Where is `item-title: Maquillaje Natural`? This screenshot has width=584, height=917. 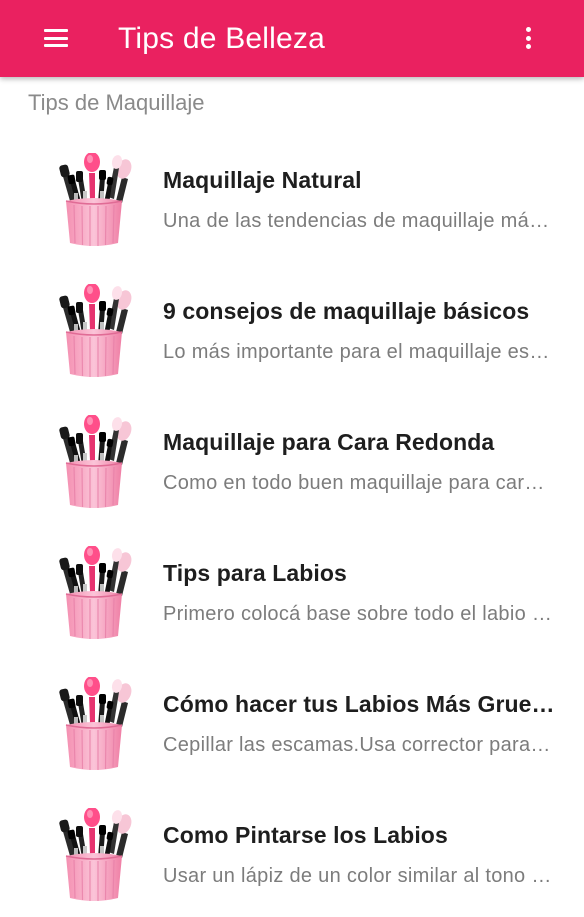 item-title: Maquillaje Natural is located at coordinates (262, 180).